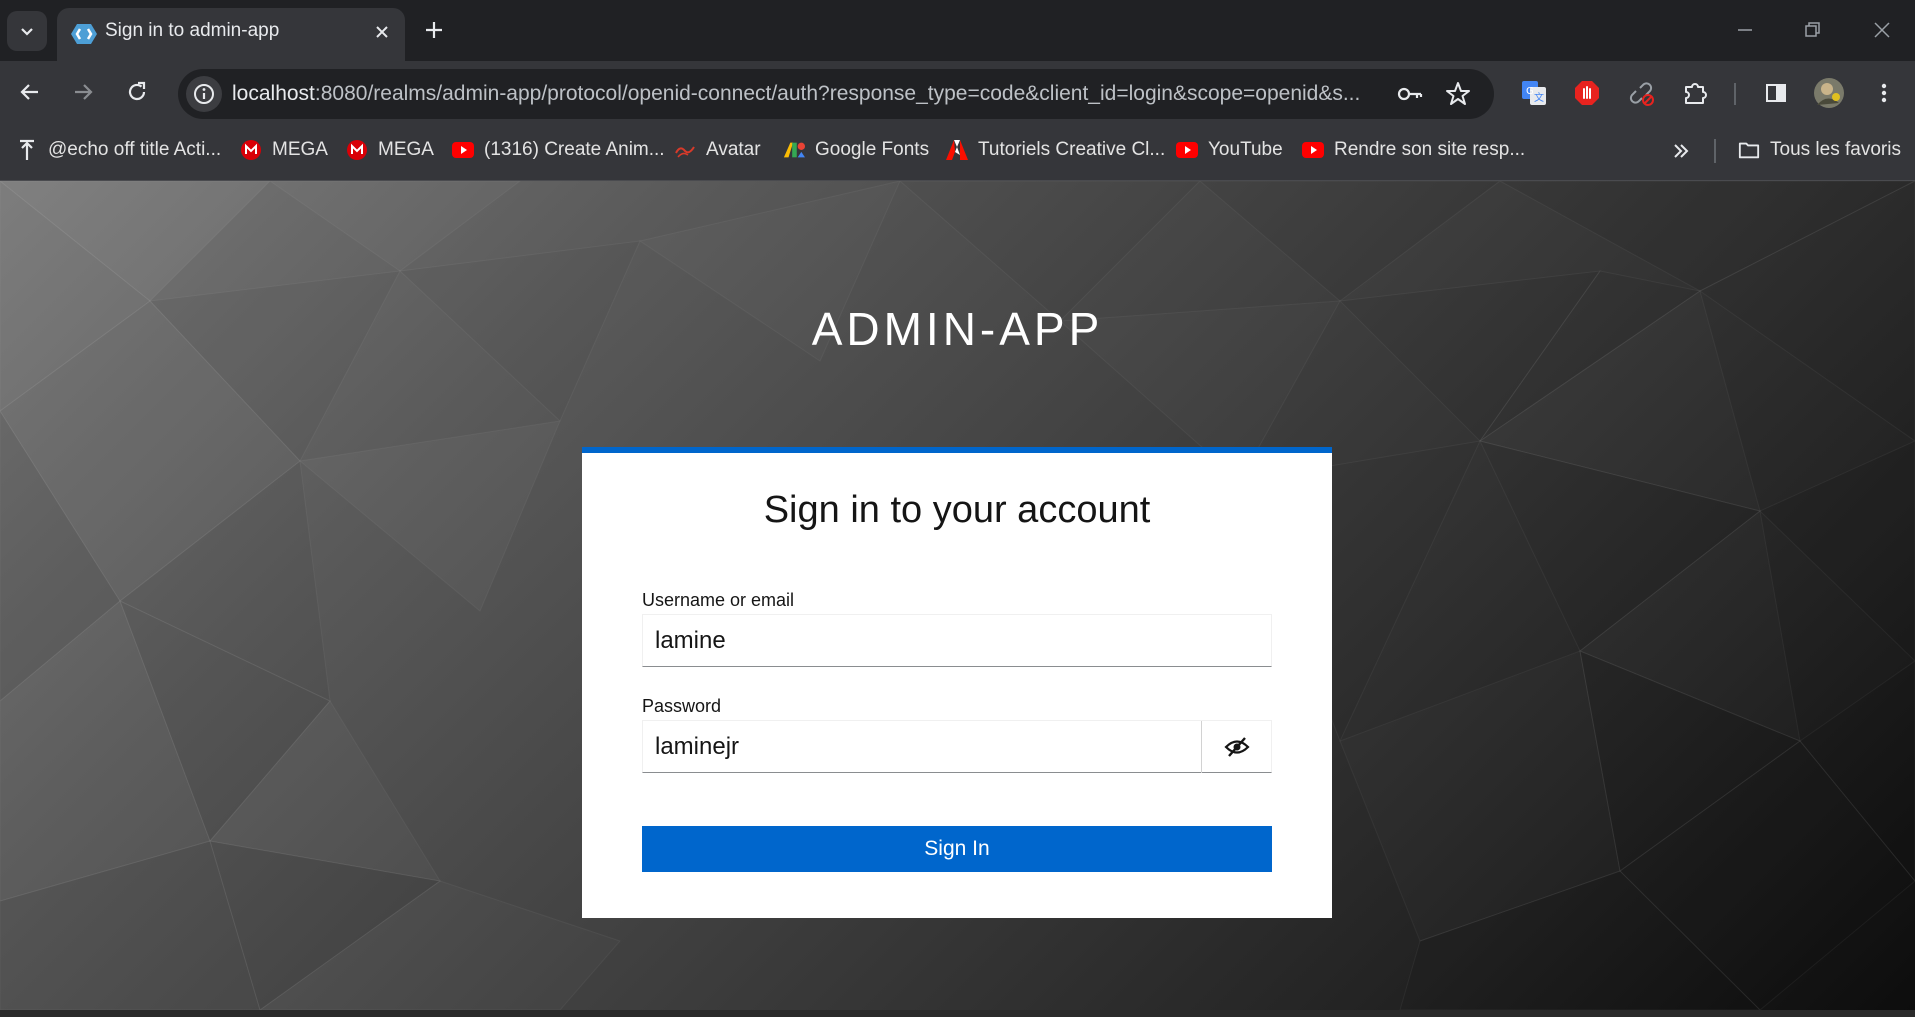  I want to click on keycloak-favicon-icon, so click(84, 34).